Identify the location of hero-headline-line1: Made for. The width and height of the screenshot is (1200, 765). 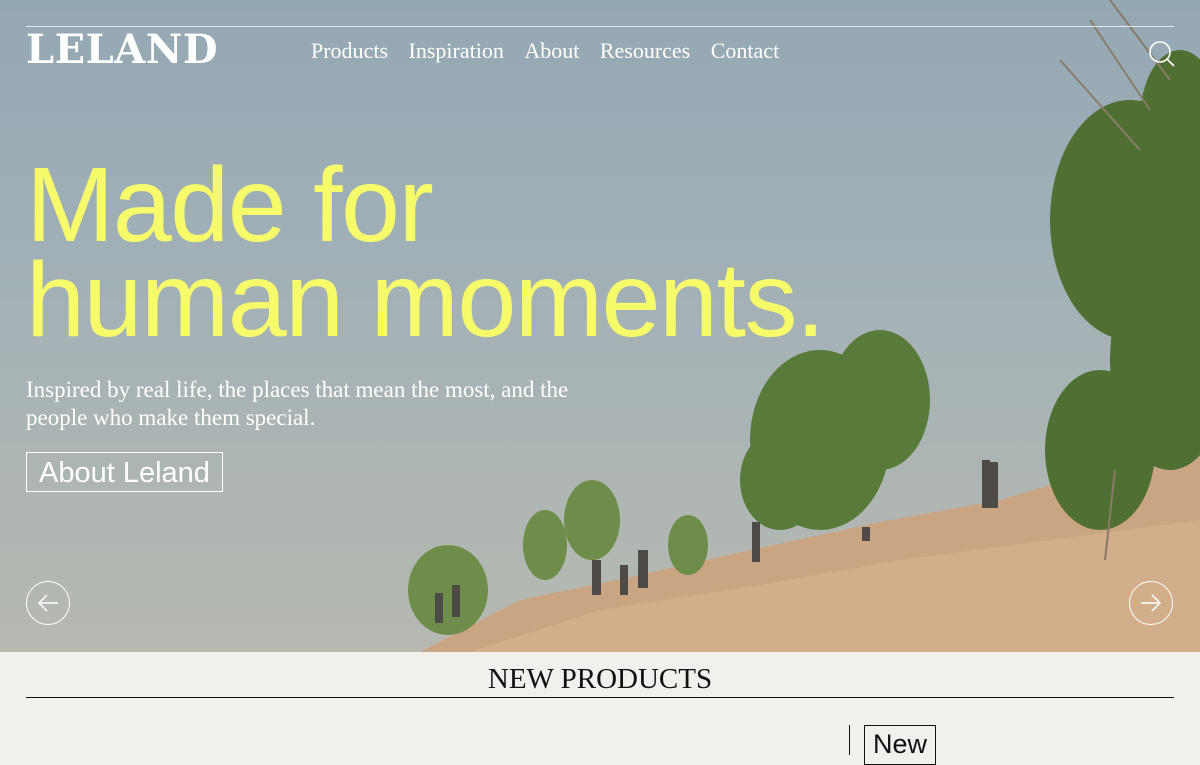
(230, 205).